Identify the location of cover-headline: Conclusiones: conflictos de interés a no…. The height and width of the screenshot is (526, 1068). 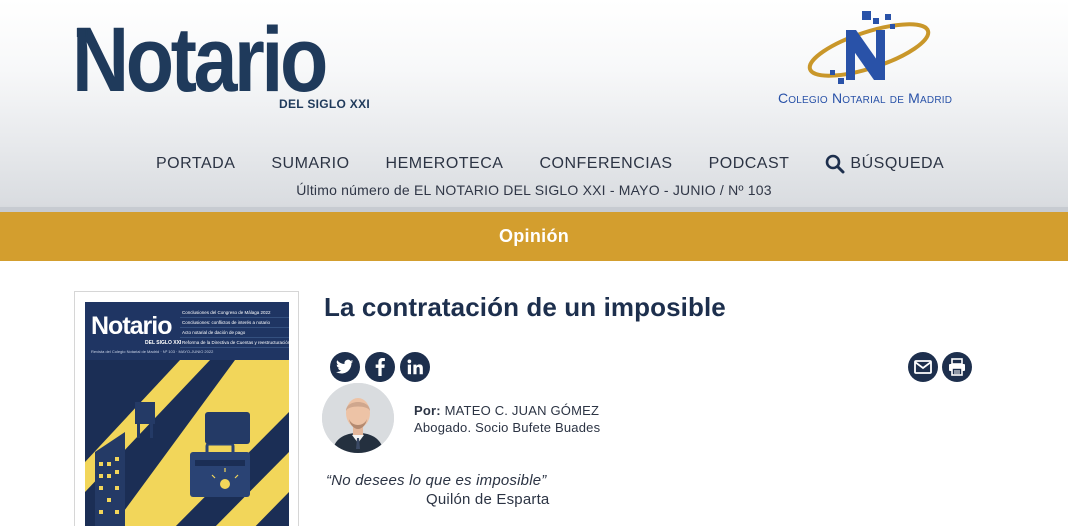
(234, 323).